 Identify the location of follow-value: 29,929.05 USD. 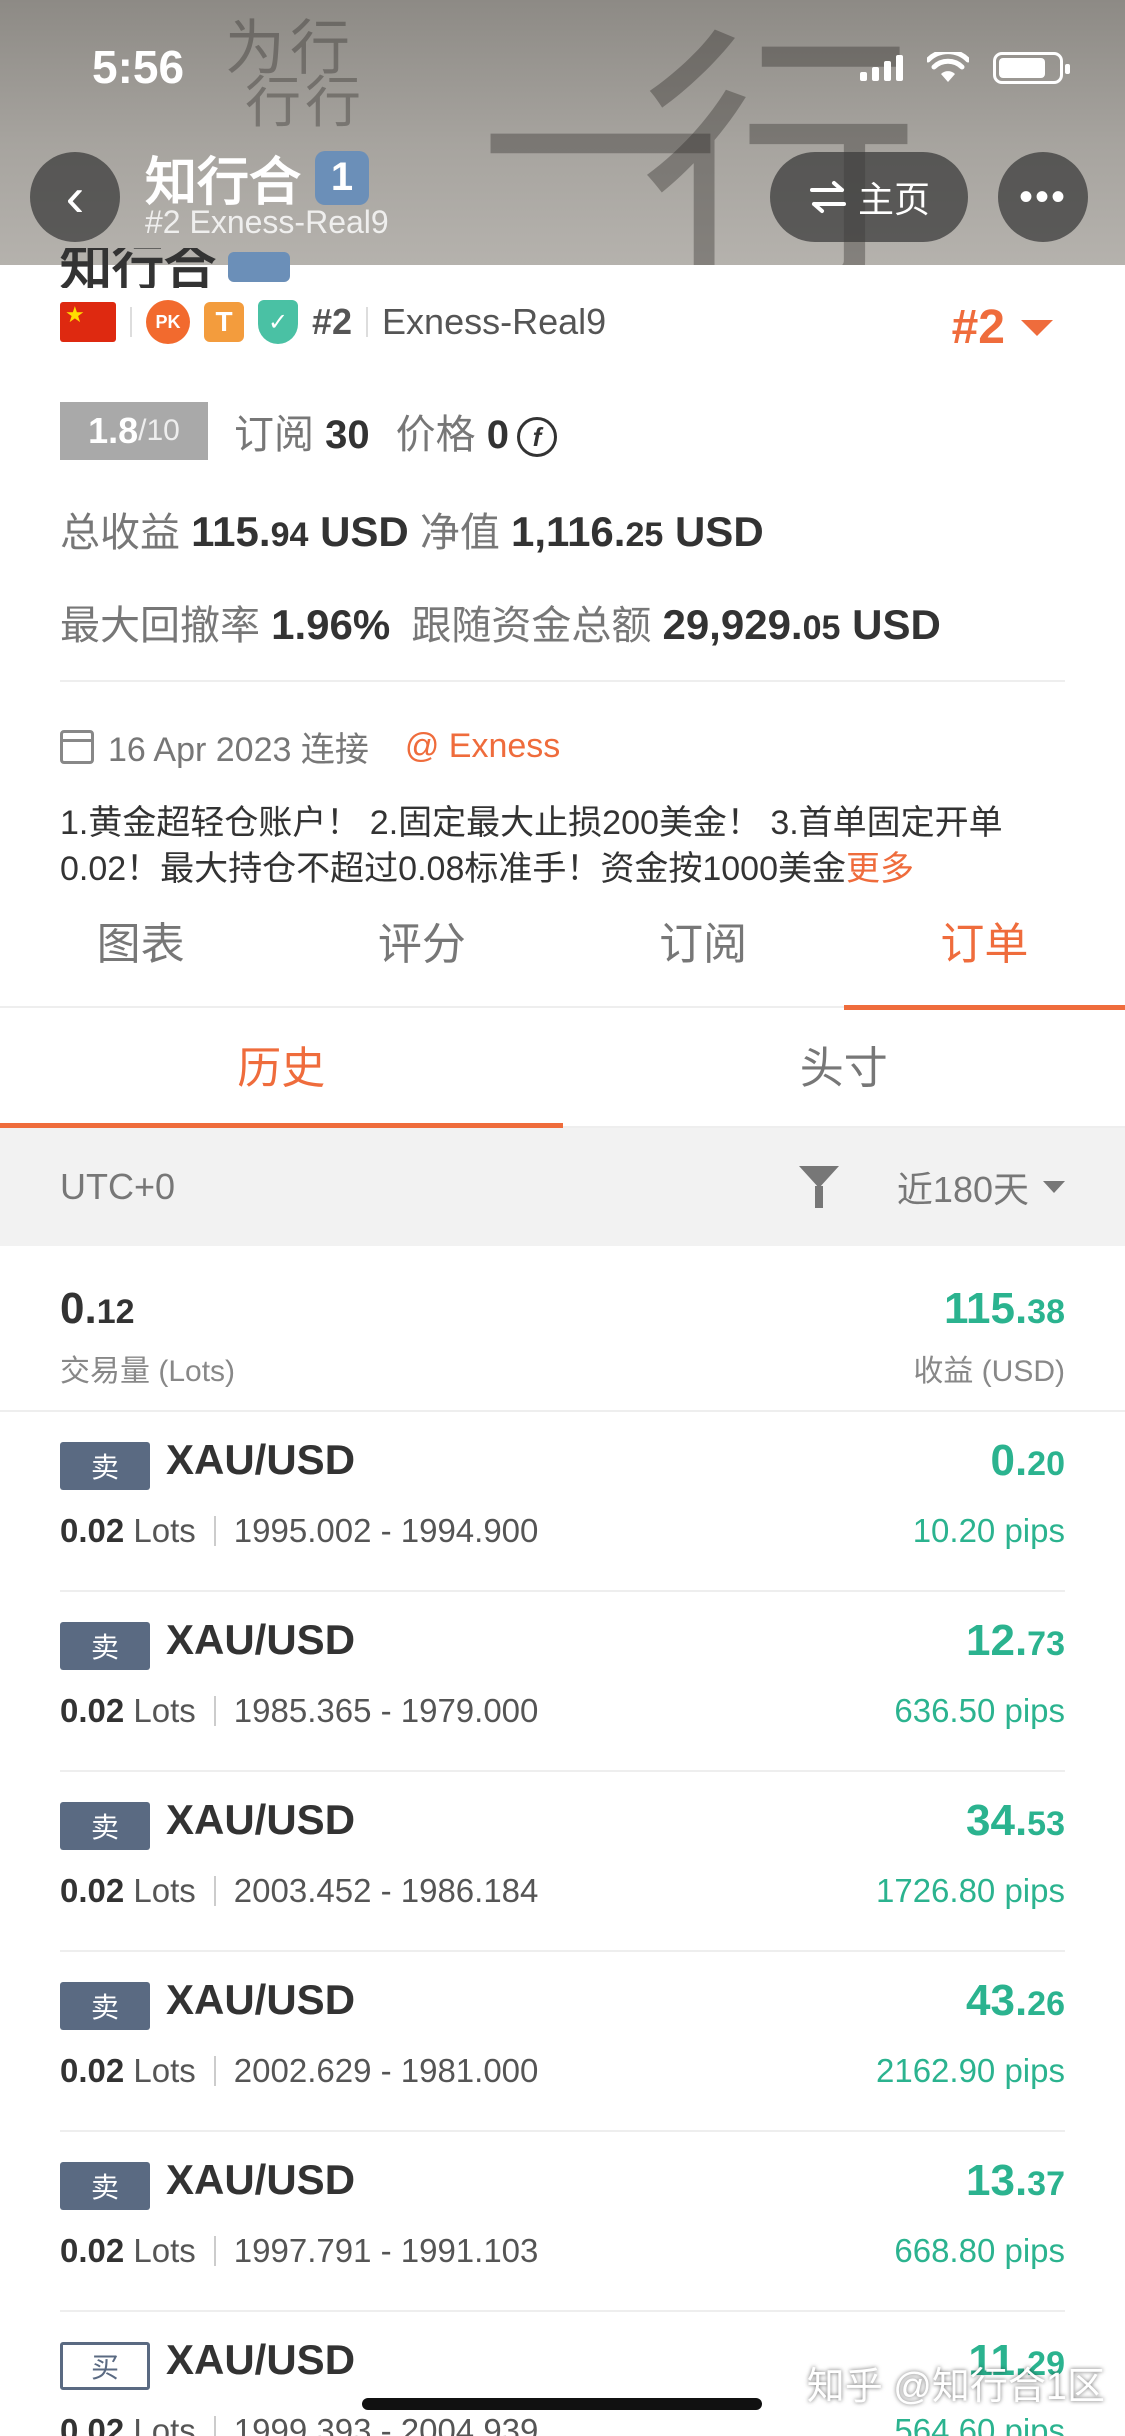
(801, 624).